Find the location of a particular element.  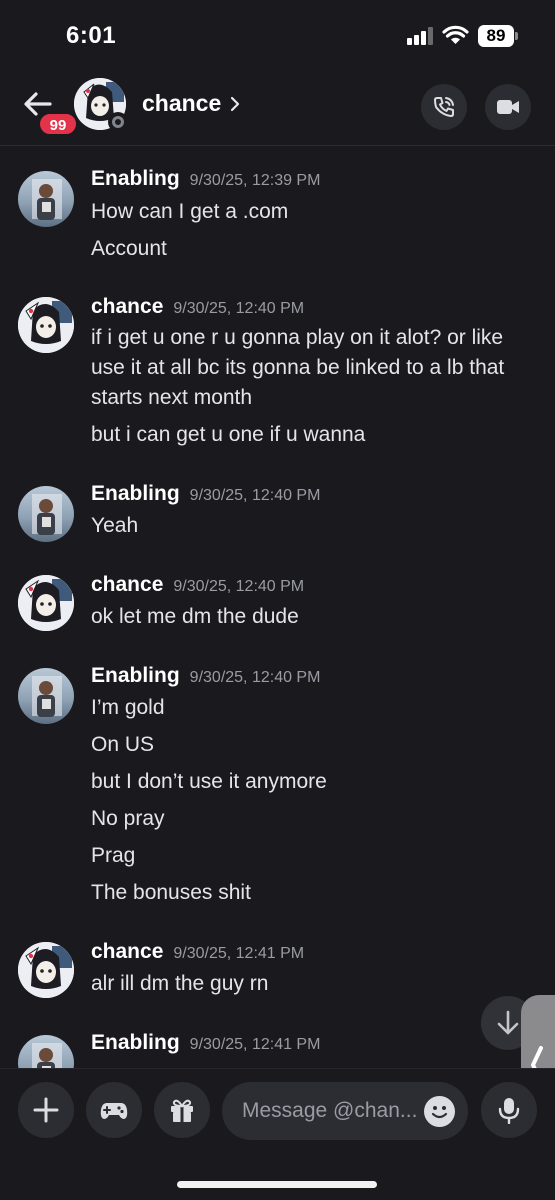

message-author: Enabling 9/30/25, 12:39 PM is located at coordinates (205, 179).